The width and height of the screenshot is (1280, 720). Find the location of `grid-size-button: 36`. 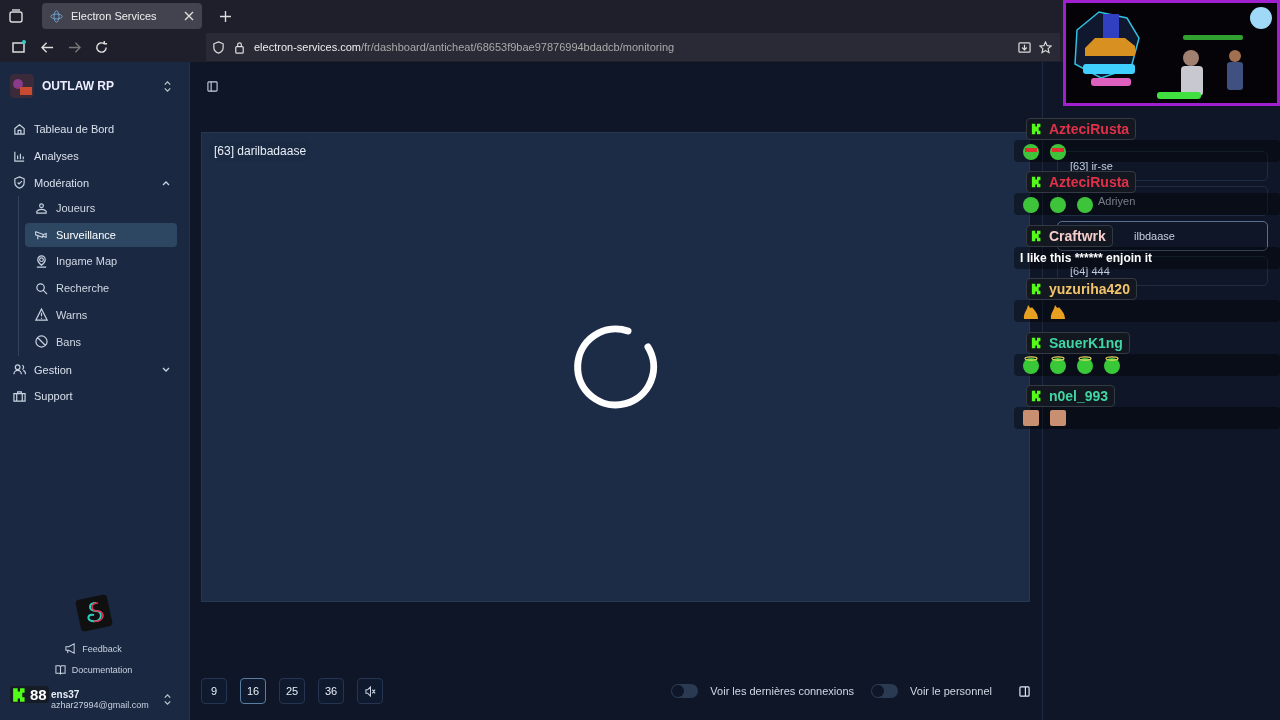

grid-size-button: 36 is located at coordinates (331, 691).